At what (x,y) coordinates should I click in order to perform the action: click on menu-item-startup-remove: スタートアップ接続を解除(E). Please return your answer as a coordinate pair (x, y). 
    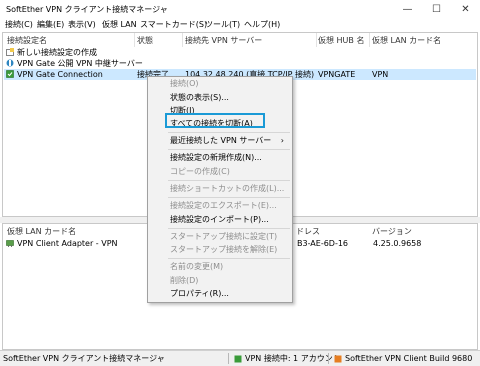
    Looking at the image, I should click on (223, 250).